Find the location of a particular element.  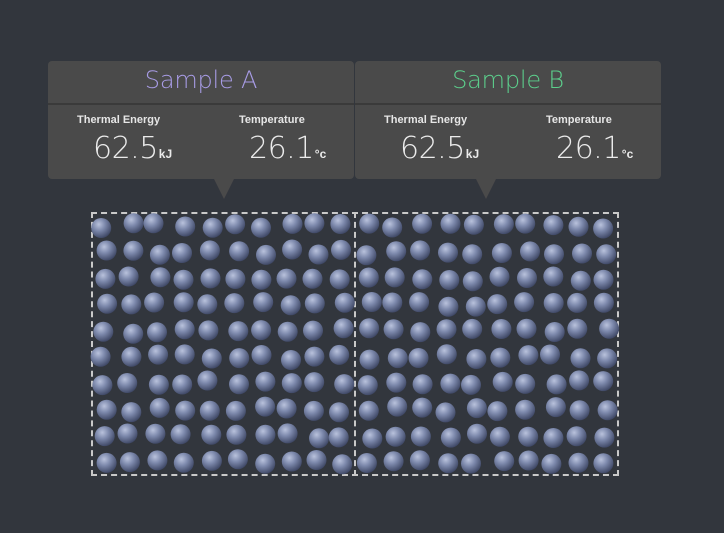

container-divider is located at coordinates (355, 344).